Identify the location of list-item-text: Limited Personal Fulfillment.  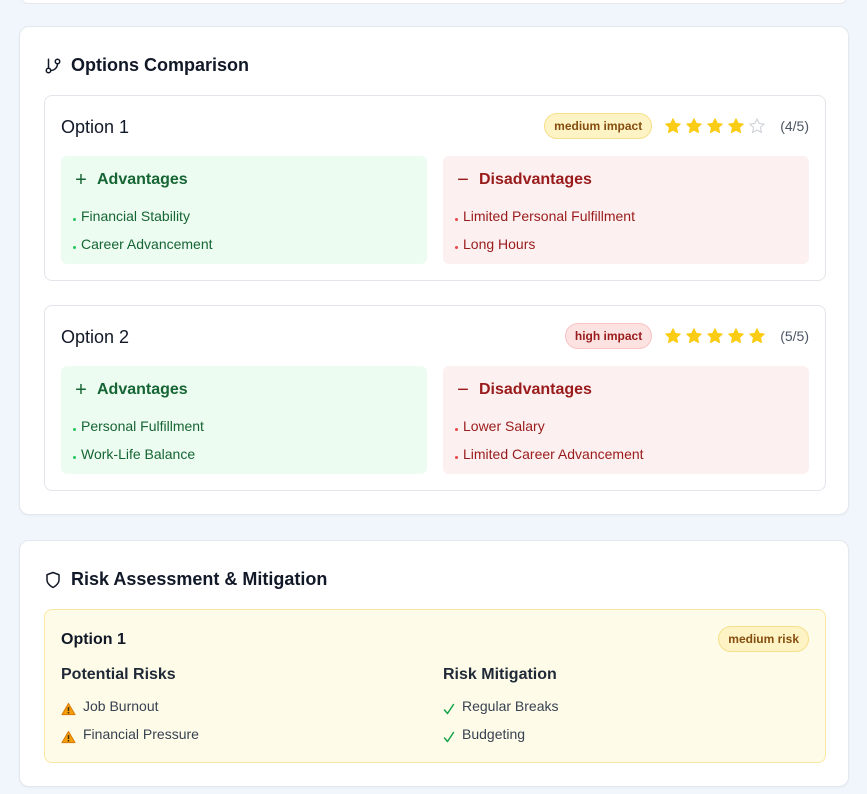
(549, 216).